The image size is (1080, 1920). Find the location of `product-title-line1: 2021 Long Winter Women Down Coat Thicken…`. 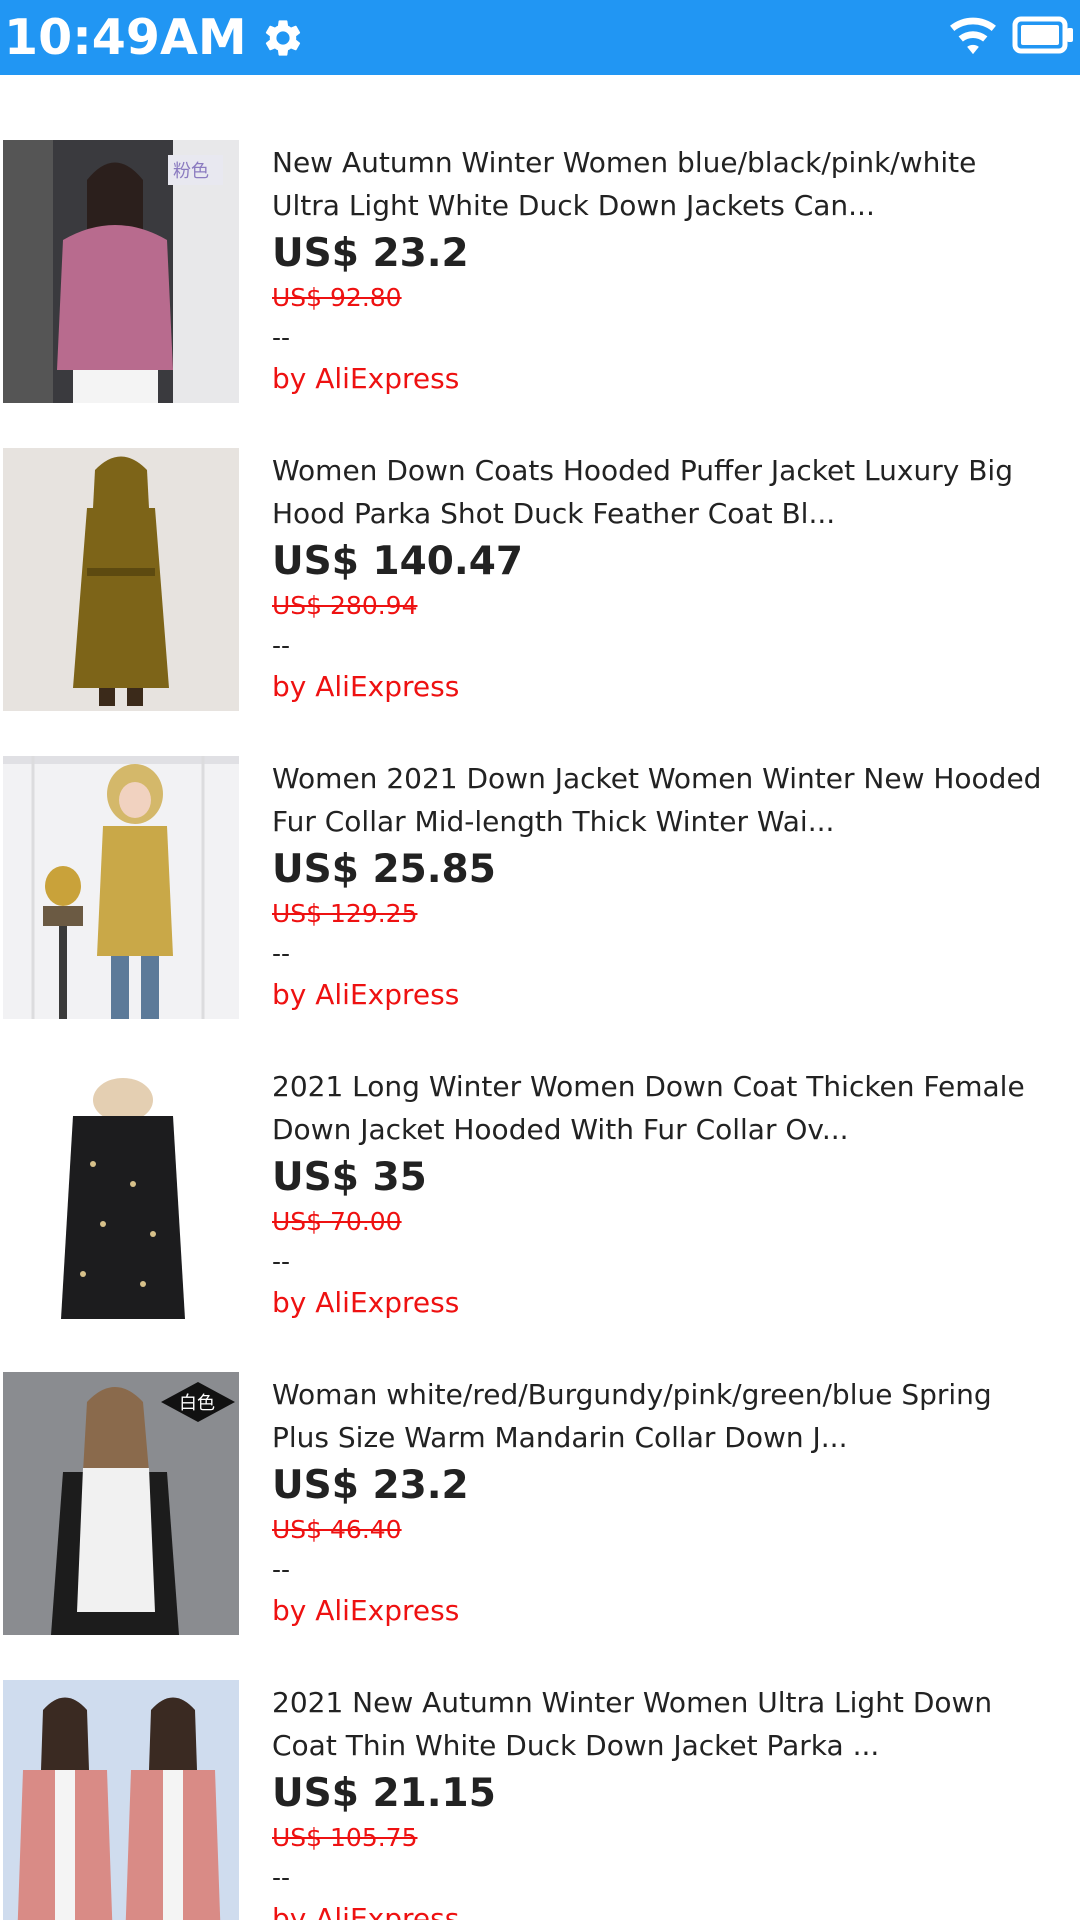

product-title-line1: 2021 Long Winter Women Down Coat Thicken… is located at coordinates (648, 1086).